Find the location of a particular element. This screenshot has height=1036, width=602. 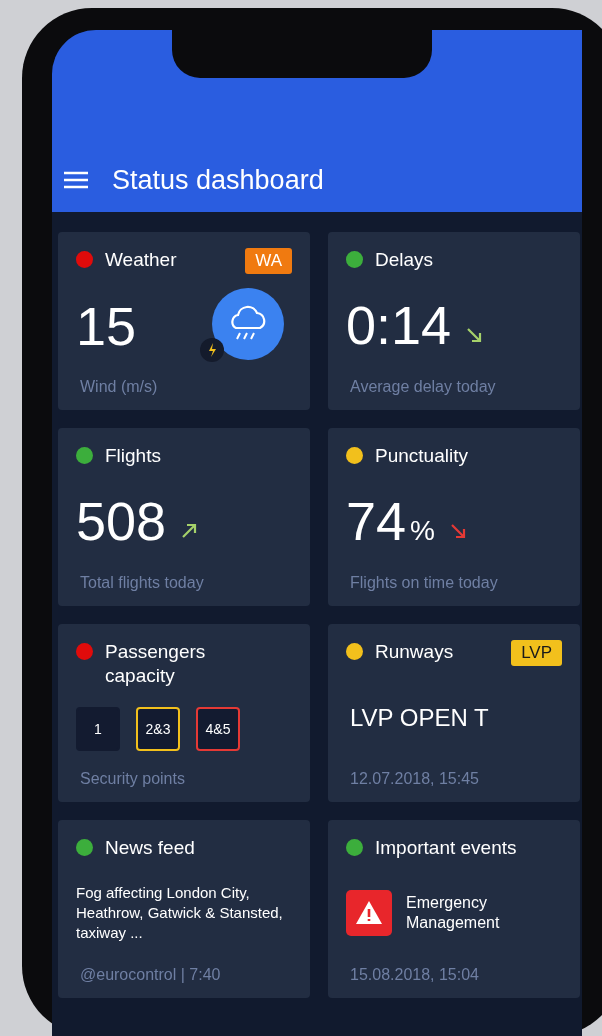

caption-text: Average delay today is located at coordinates (423, 387).